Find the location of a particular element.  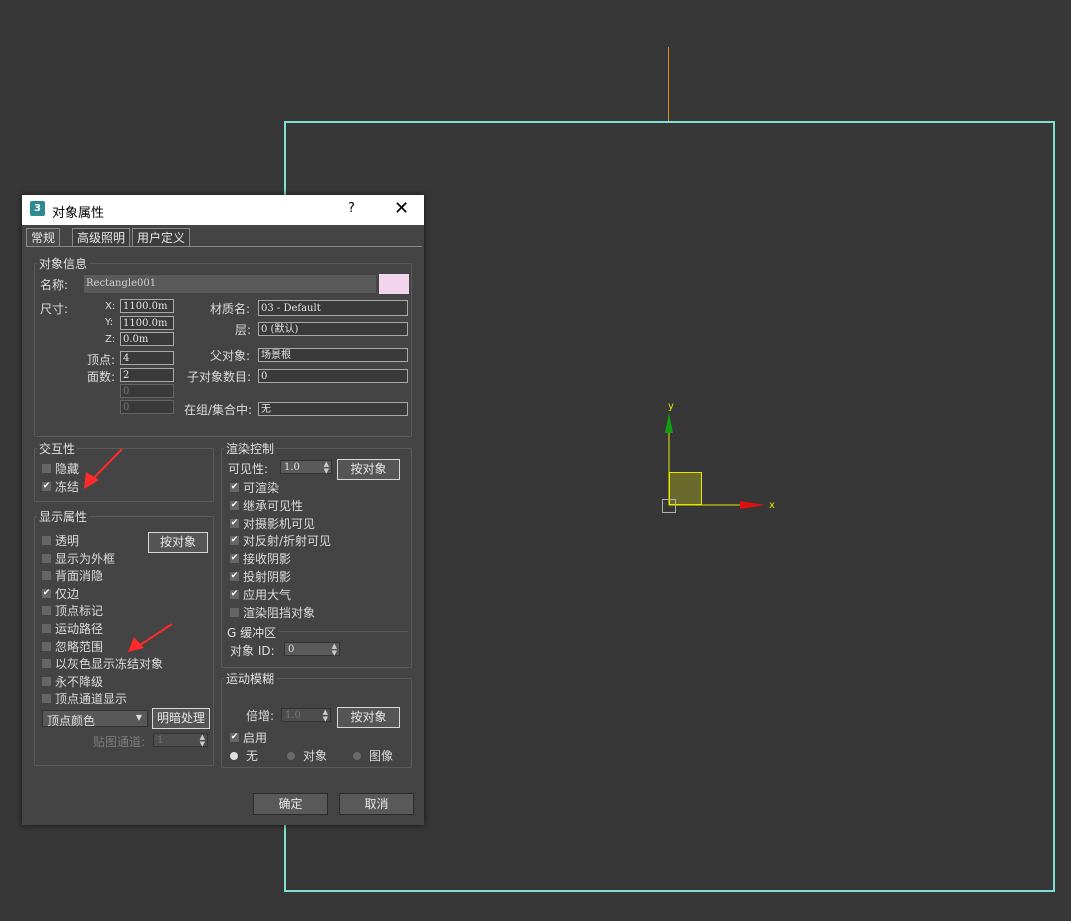

render-option-text: 继承可见性 is located at coordinates (273, 505).